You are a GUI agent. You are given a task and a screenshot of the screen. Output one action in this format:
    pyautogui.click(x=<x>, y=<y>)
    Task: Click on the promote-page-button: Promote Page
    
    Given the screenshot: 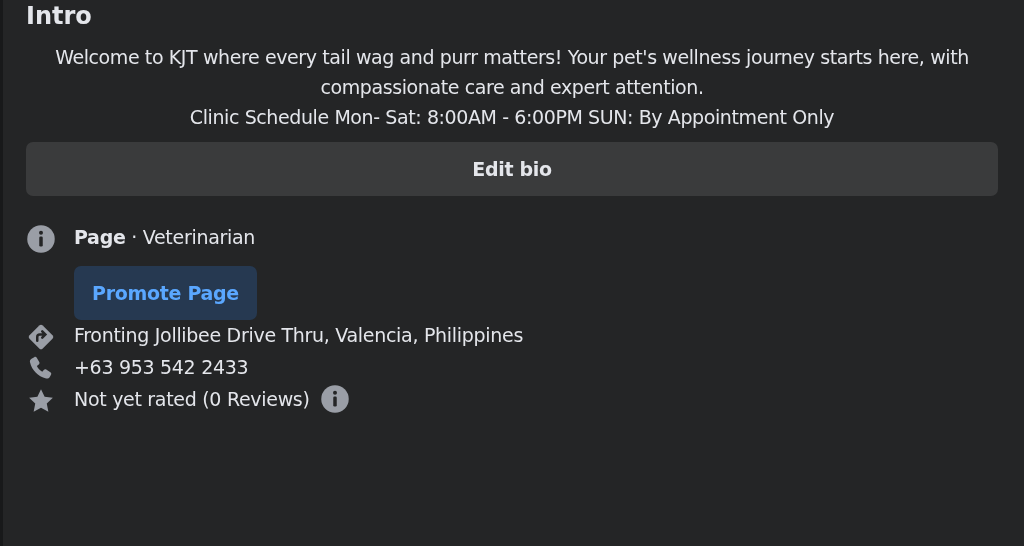 What is the action you would take?
    pyautogui.click(x=165, y=293)
    